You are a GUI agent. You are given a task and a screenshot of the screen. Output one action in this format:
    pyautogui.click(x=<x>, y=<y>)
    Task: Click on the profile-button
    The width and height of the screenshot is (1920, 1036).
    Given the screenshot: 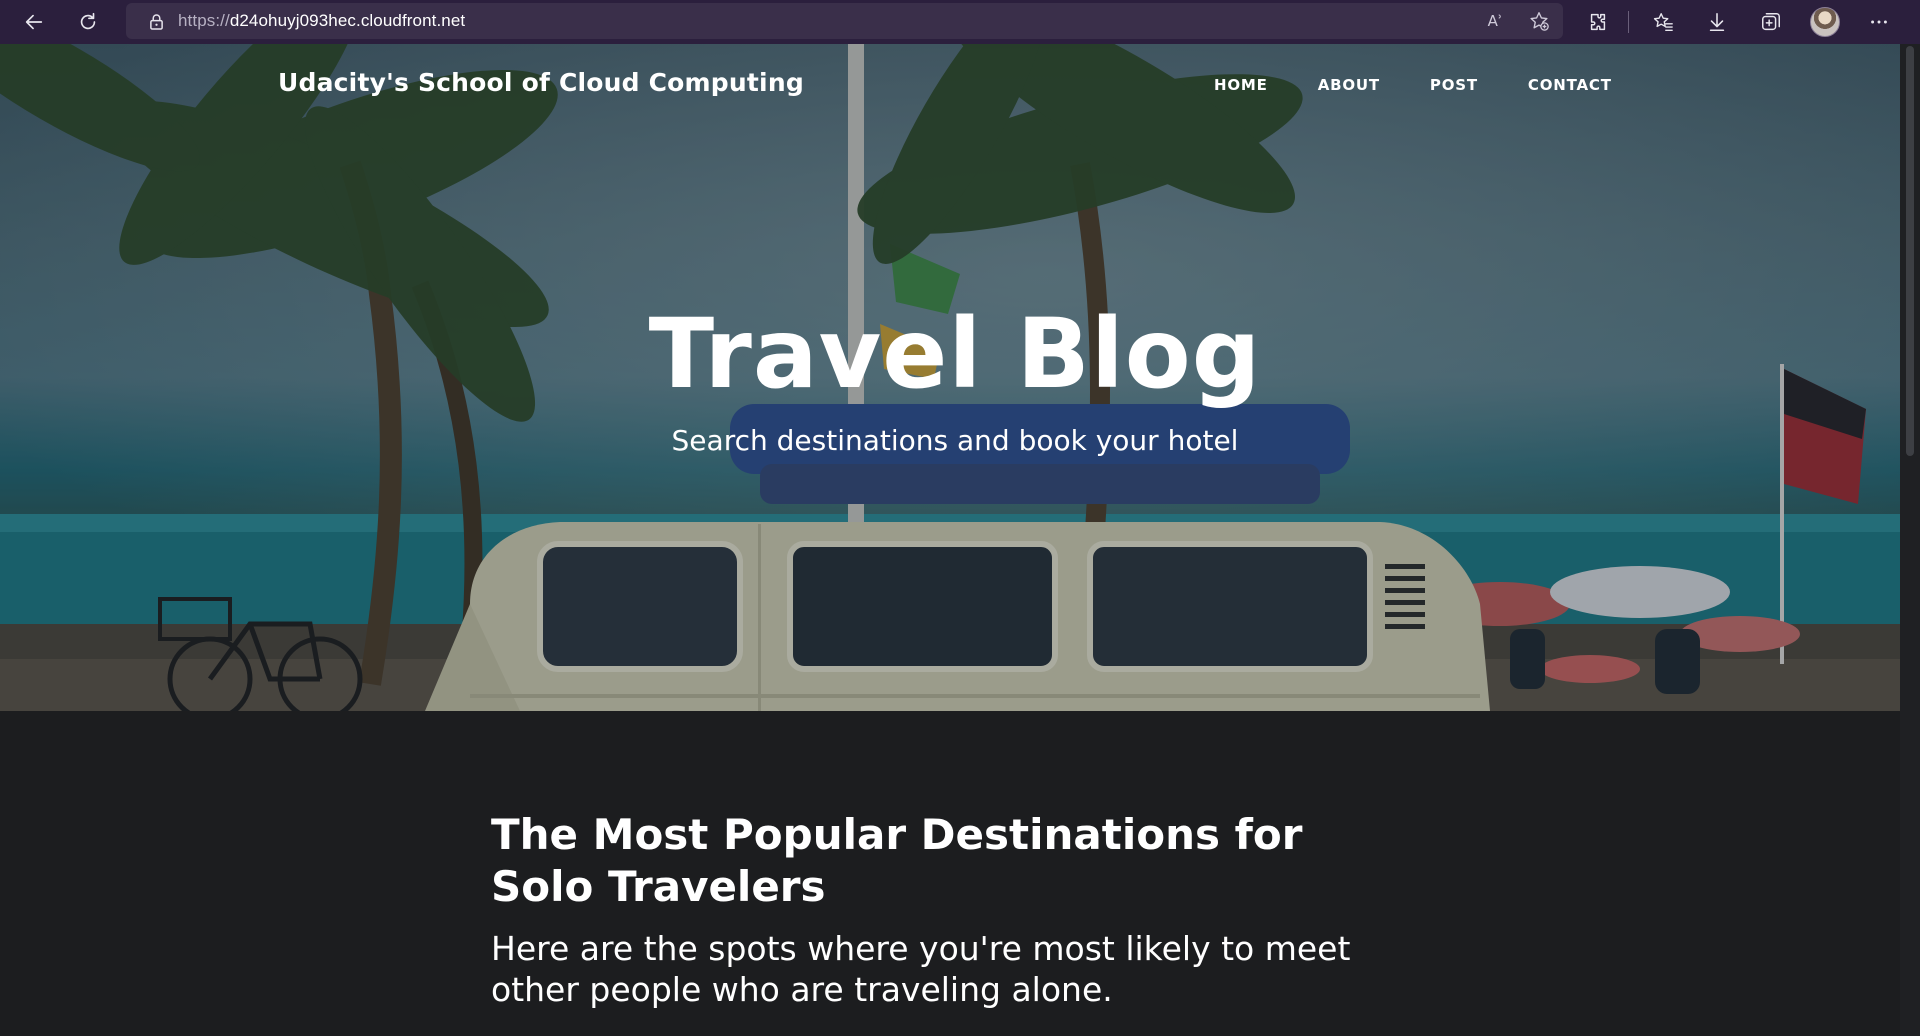 What is the action you would take?
    pyautogui.click(x=1825, y=22)
    